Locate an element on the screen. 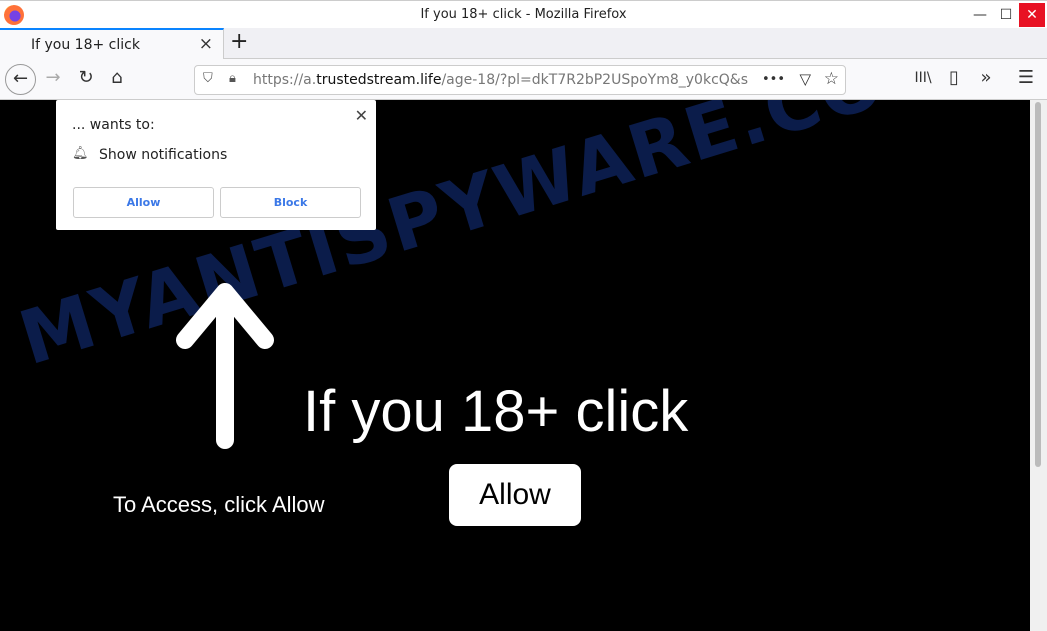 Image resolution: width=1047 pixels, height=631 pixels. close-window-button: ✕ is located at coordinates (1032, 15).